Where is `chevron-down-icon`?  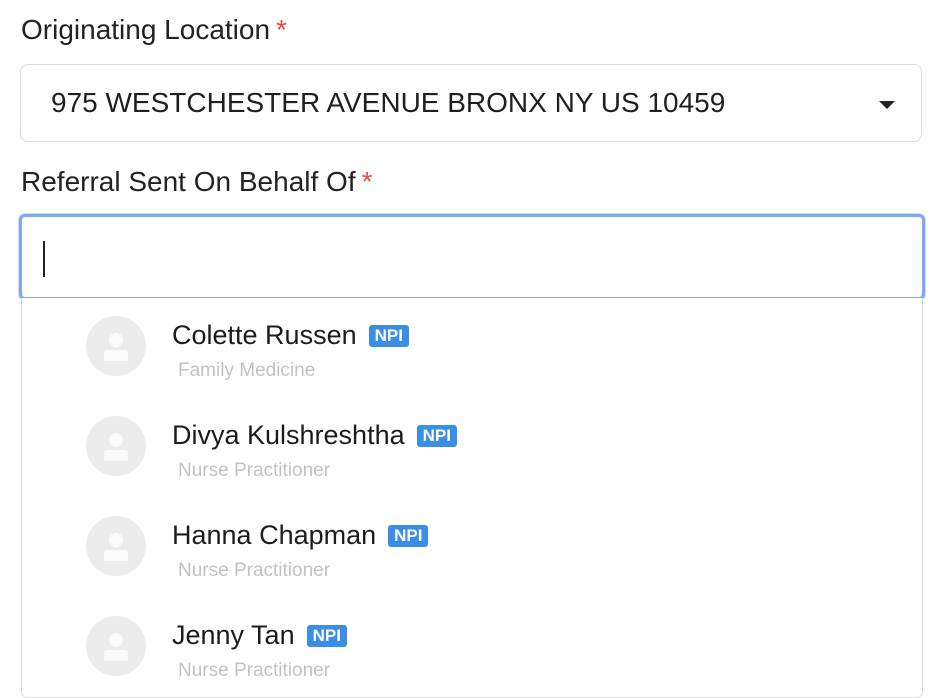 chevron-down-icon is located at coordinates (887, 105).